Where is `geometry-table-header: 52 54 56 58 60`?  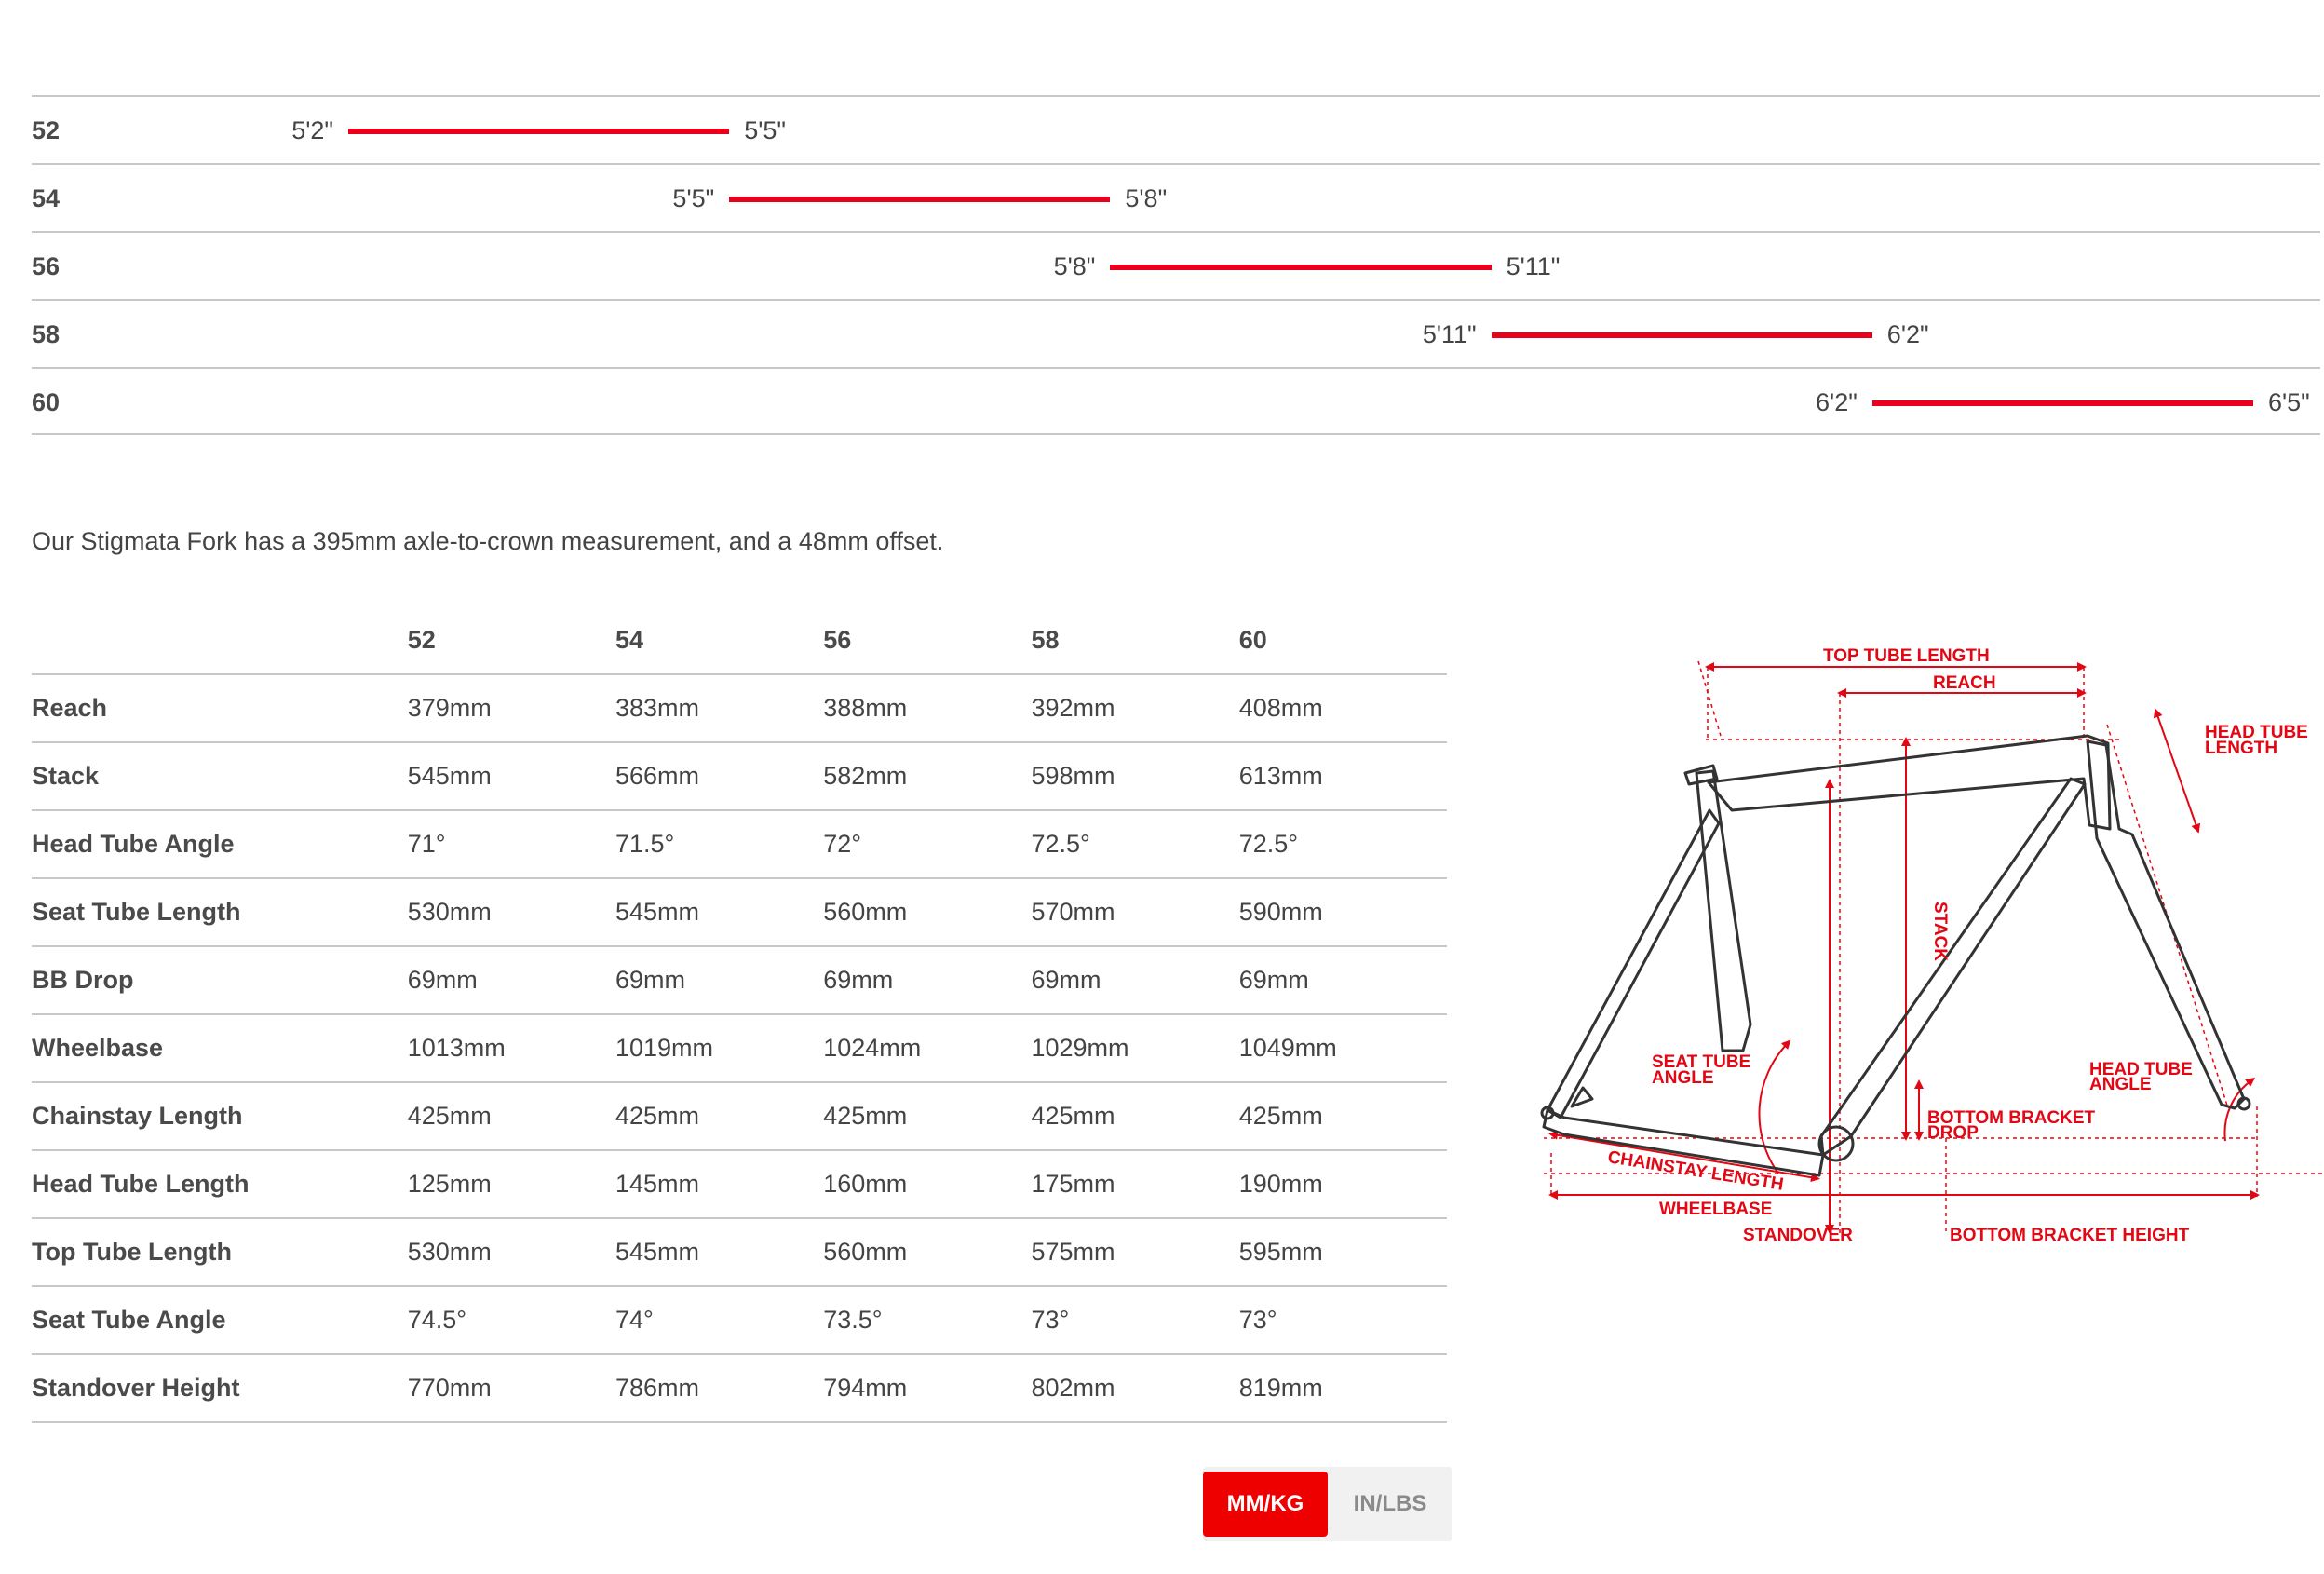
geometry-table-header: 52 54 56 58 60 is located at coordinates (740, 641).